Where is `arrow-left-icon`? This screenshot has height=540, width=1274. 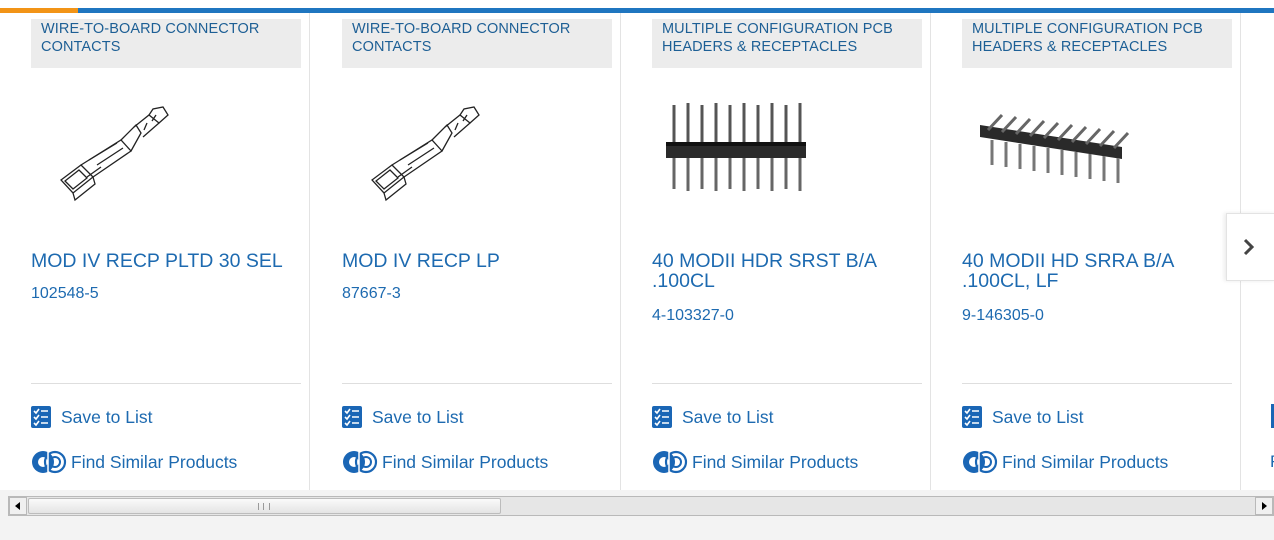 arrow-left-icon is located at coordinates (17, 506).